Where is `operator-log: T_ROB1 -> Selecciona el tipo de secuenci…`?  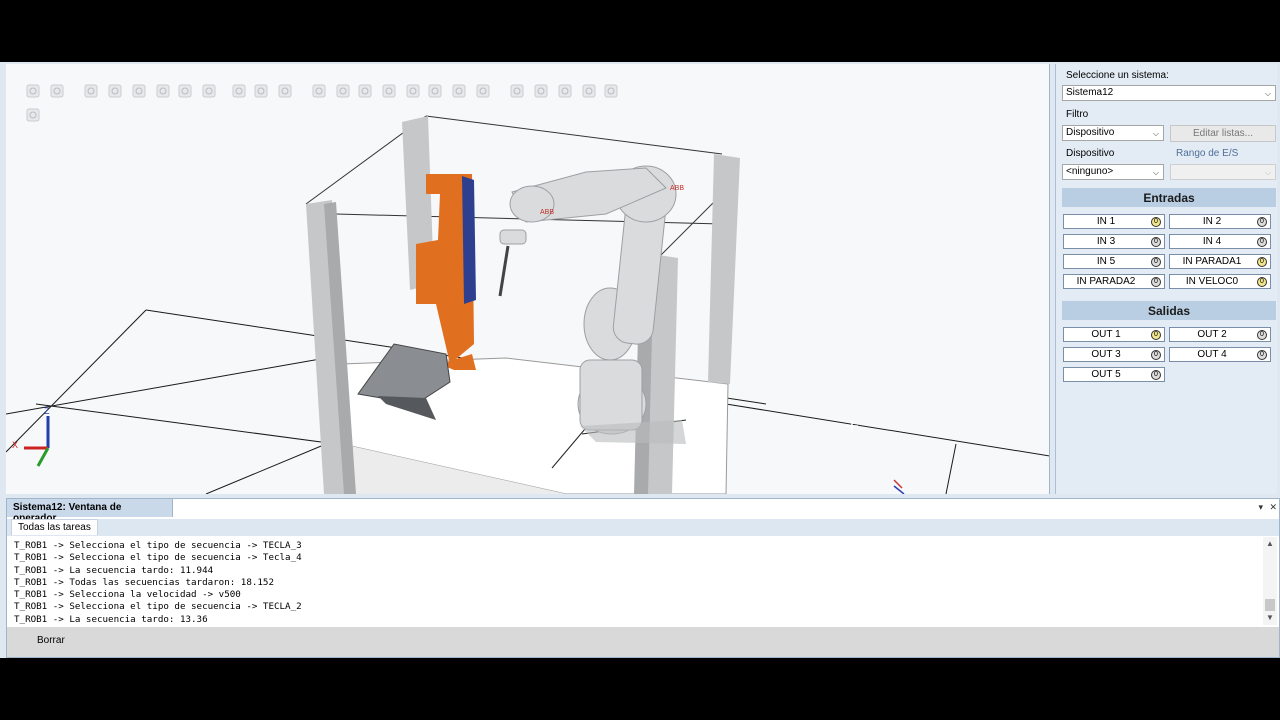
operator-log: T_ROB1 -> Selecciona el tipo de secuenci… is located at coordinates (635, 581).